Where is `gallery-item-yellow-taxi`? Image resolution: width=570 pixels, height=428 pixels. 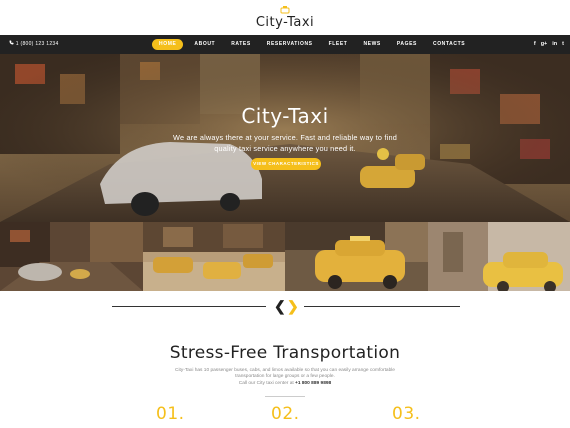 gallery-item-yellow-taxi is located at coordinates (356, 256).